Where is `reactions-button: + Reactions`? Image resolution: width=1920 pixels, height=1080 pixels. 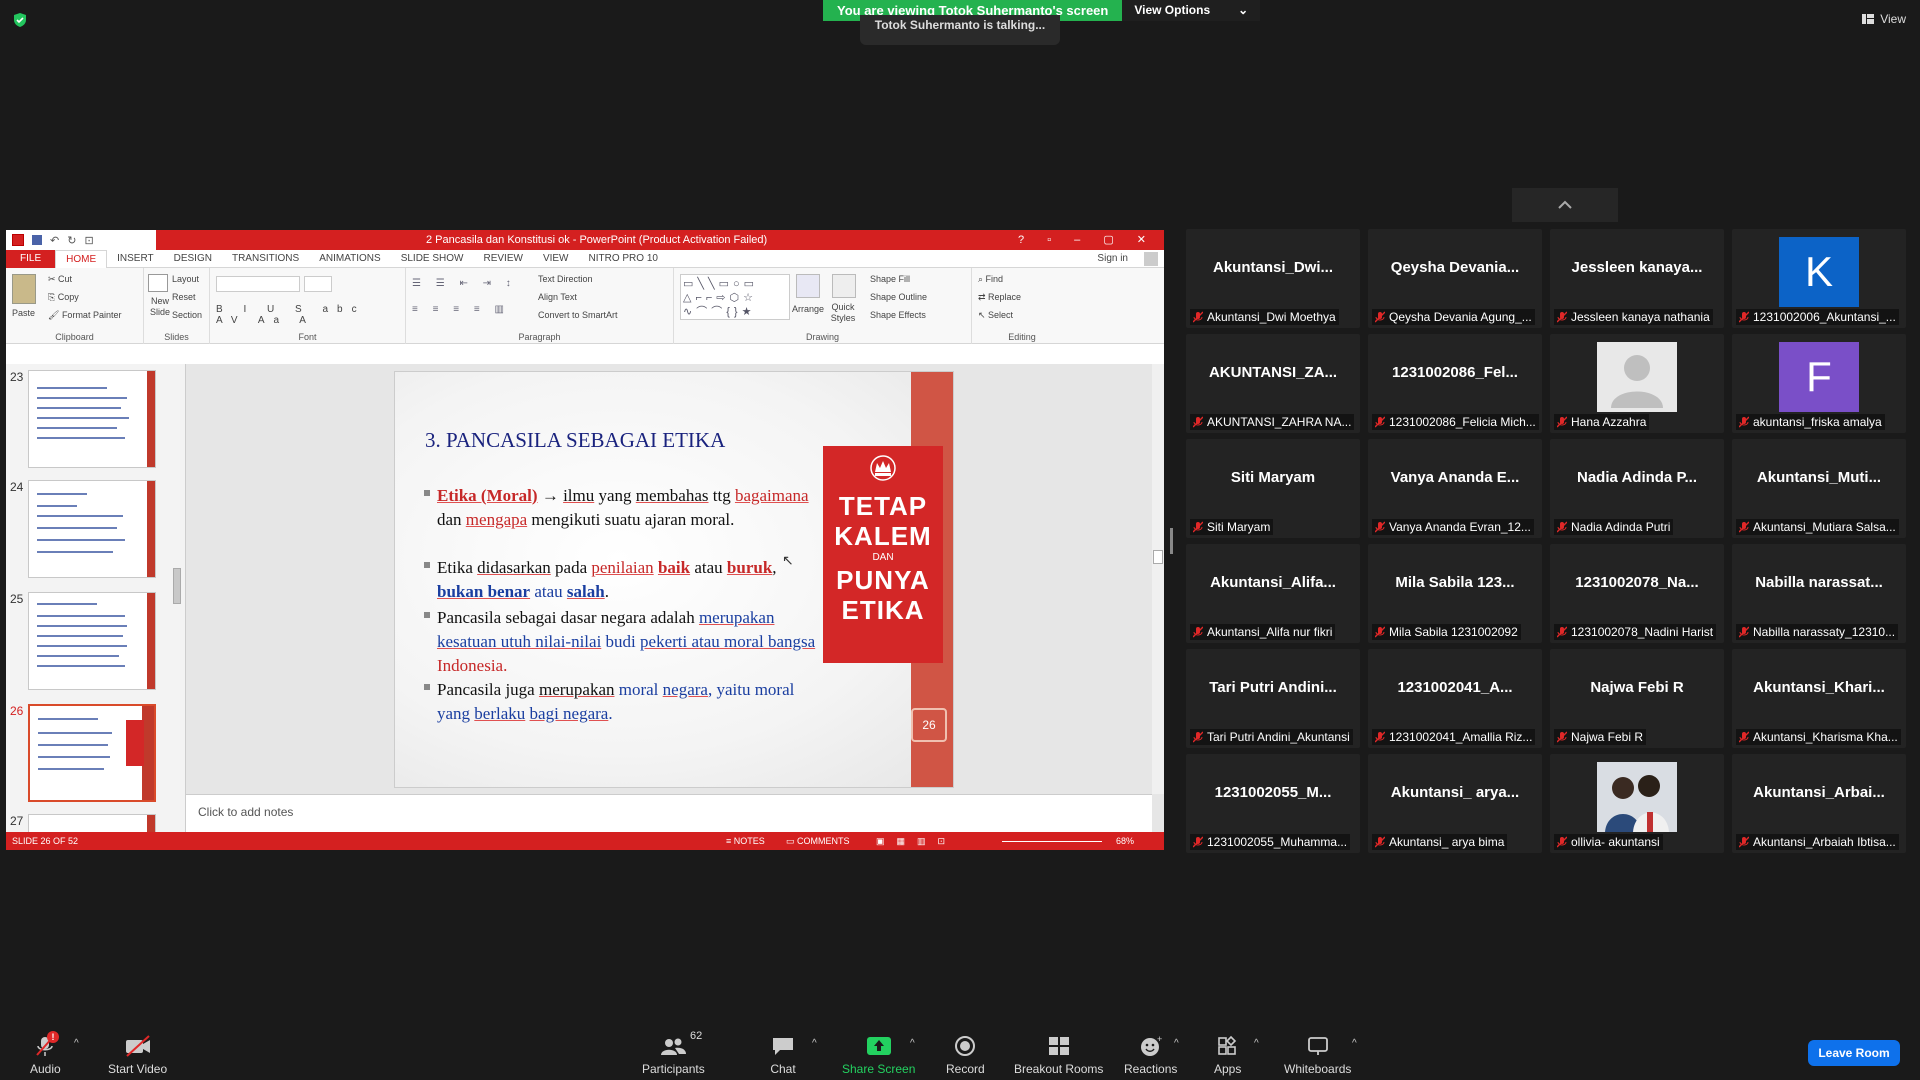
reactions-button: + Reactions is located at coordinates (1150, 1055).